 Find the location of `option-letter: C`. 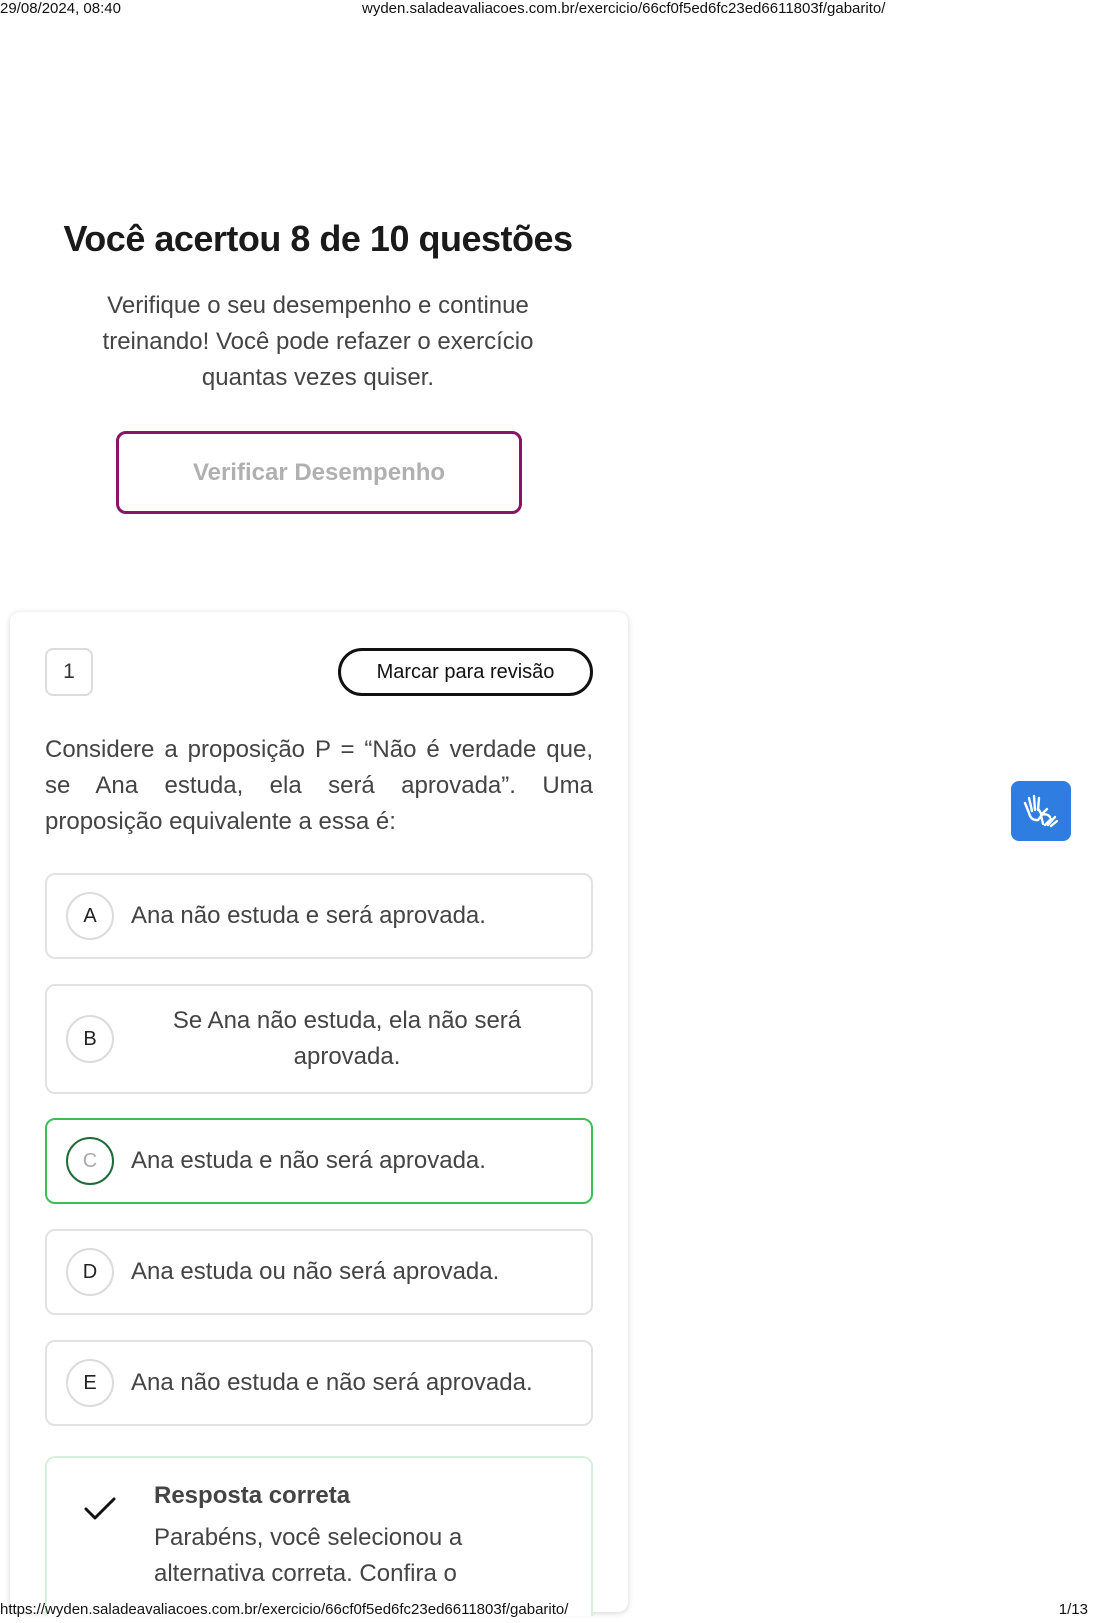

option-letter: C is located at coordinates (90, 1161).